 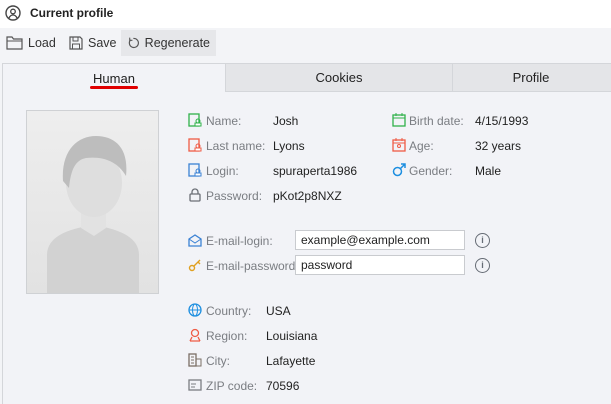 I want to click on last-name-card-icon, so click(x=195, y=145).